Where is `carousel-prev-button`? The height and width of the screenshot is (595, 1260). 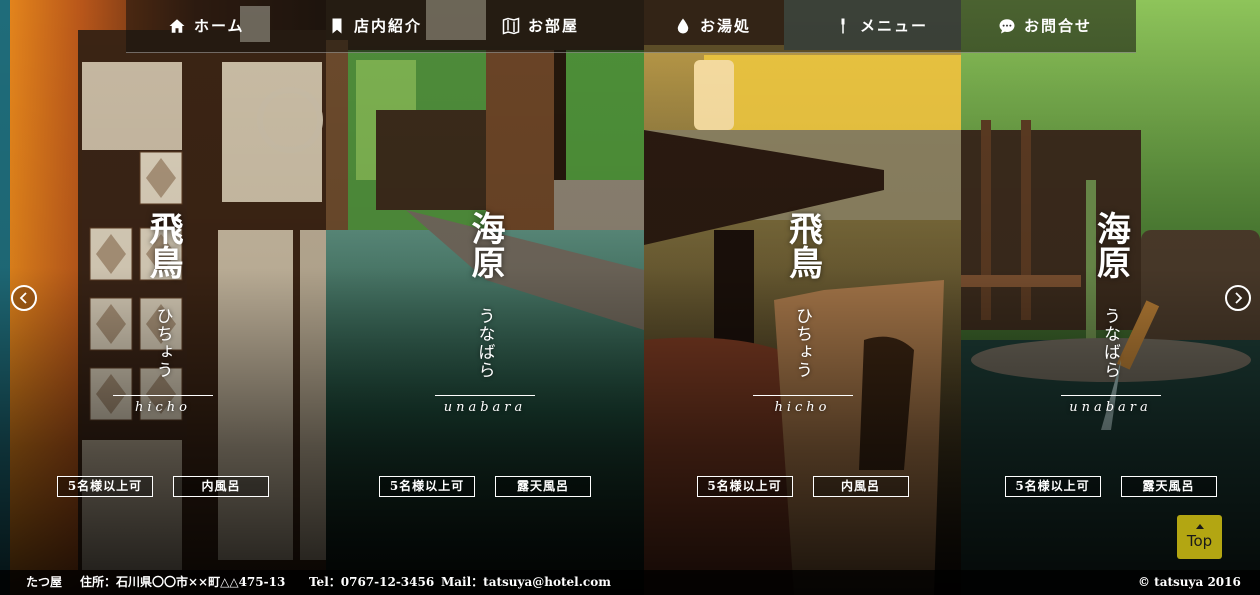
carousel-prev-button is located at coordinates (24, 298).